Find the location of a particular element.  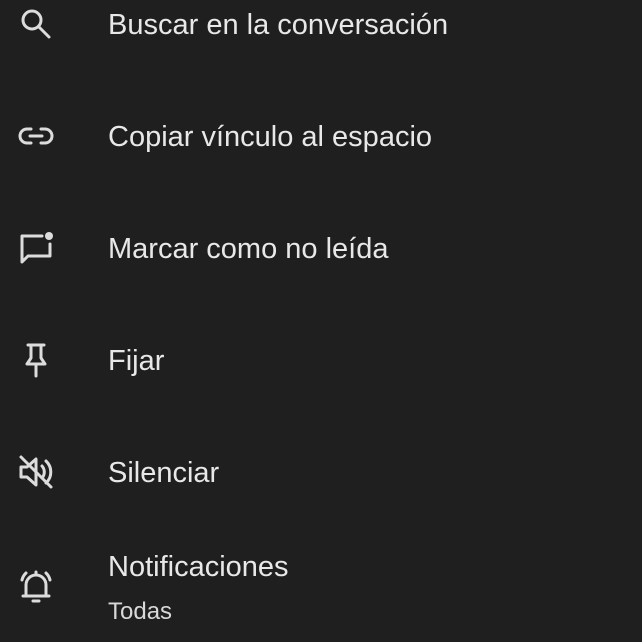

menu-item-label: Notificaciones is located at coordinates (198, 567).